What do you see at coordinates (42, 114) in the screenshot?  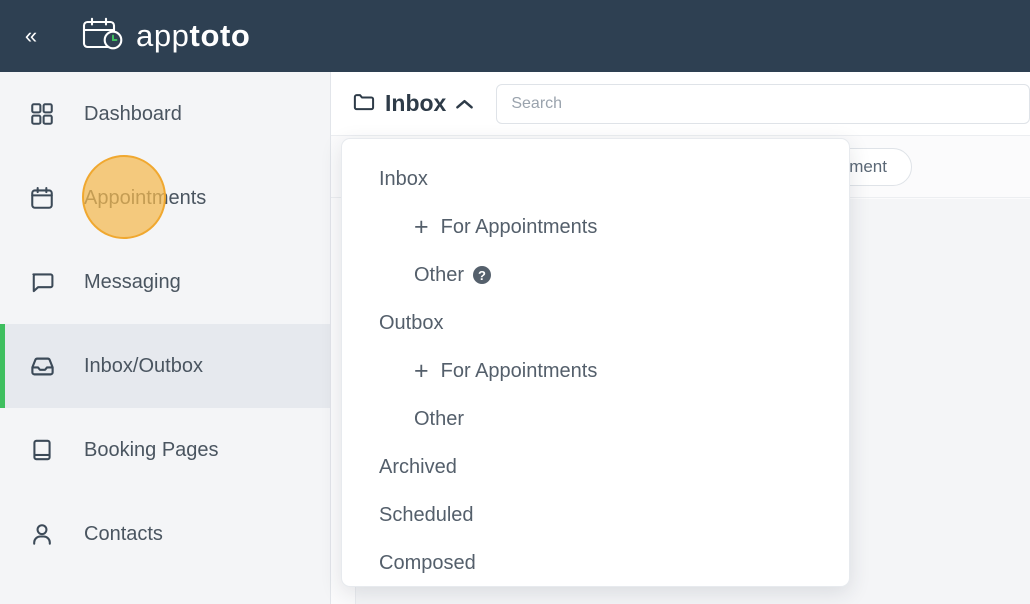 I see `grid-icon` at bounding box center [42, 114].